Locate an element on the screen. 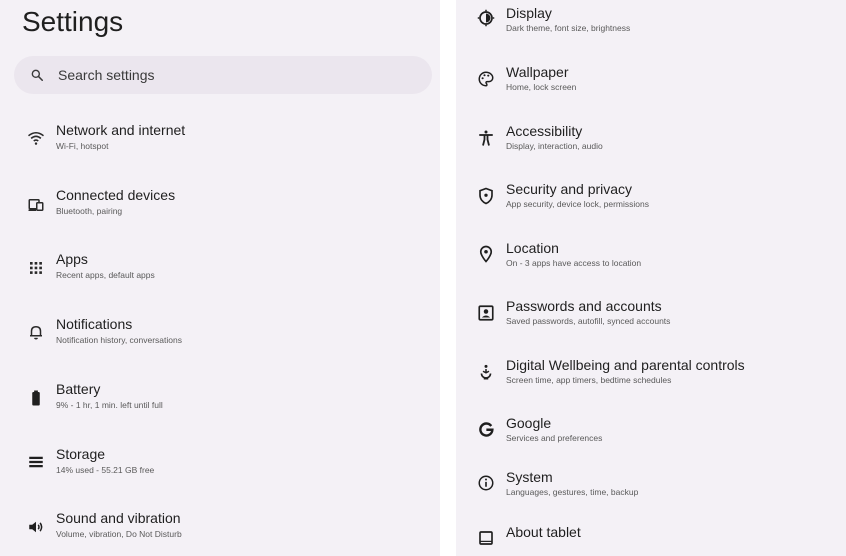 The image size is (846, 556). settings-item-title: Sound and vibration is located at coordinates (118, 518).